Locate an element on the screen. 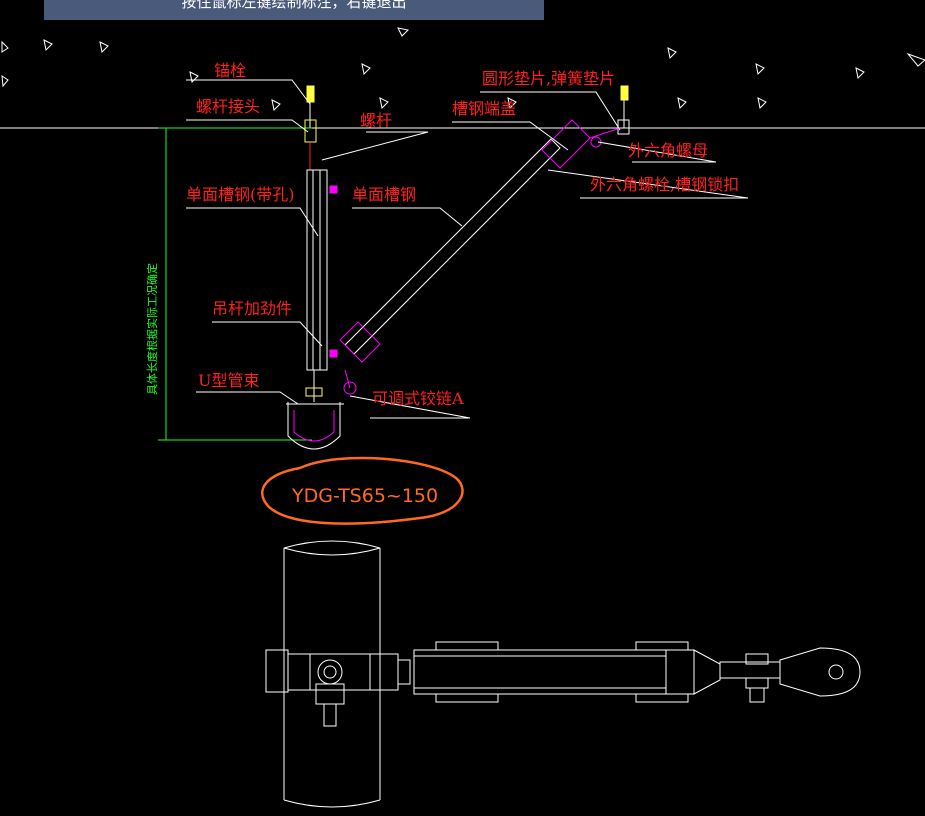 The height and width of the screenshot is (816, 925). u-clamp is located at coordinates (315, 410).